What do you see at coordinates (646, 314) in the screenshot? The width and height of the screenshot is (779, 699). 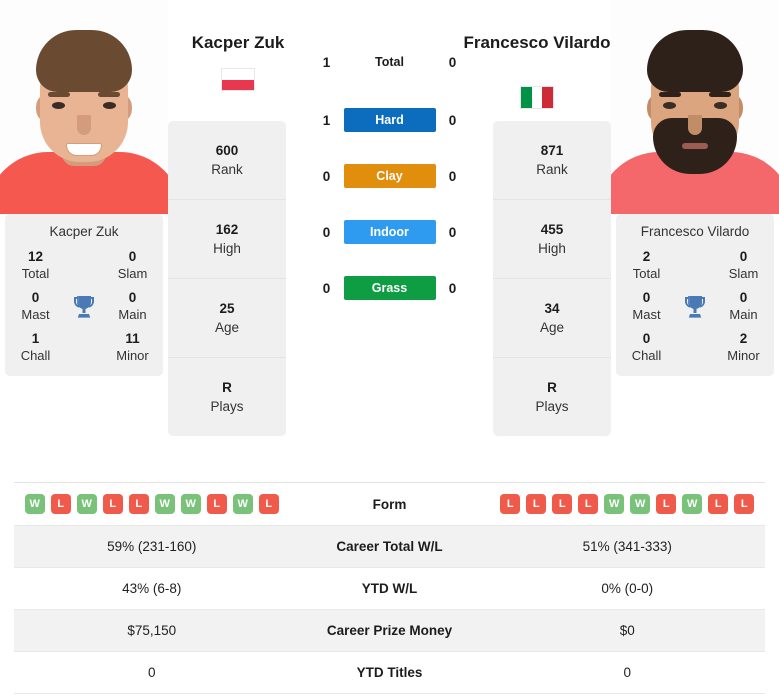 I see `titles-mast-label: Mast` at bounding box center [646, 314].